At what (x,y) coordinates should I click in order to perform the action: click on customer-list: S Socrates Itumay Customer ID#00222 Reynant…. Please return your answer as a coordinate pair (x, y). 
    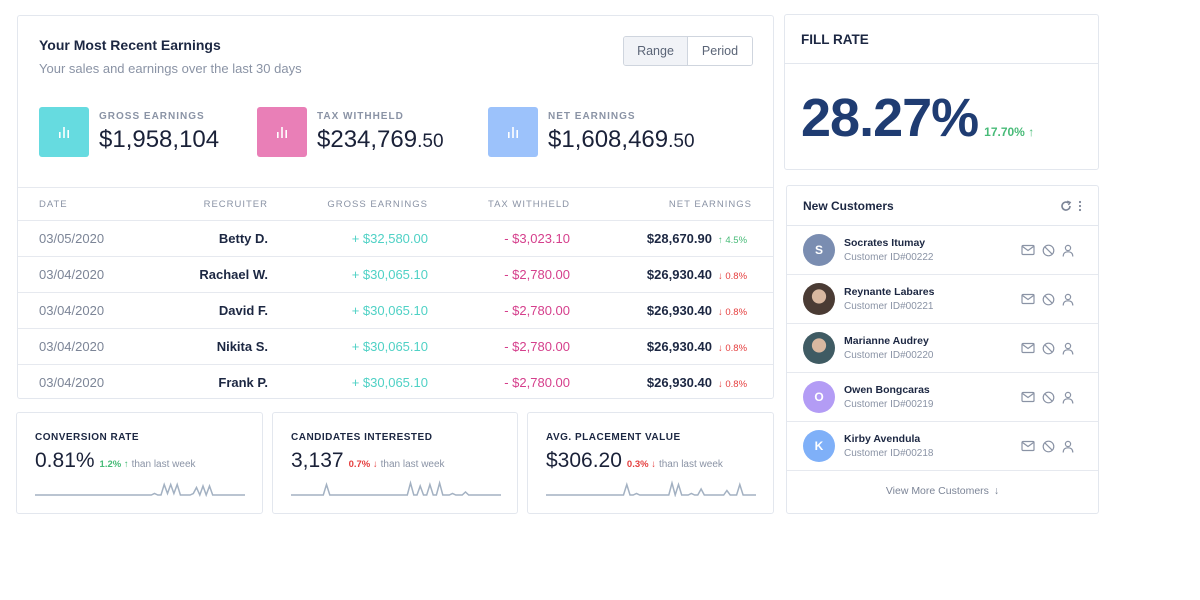
    Looking at the image, I should click on (942, 348).